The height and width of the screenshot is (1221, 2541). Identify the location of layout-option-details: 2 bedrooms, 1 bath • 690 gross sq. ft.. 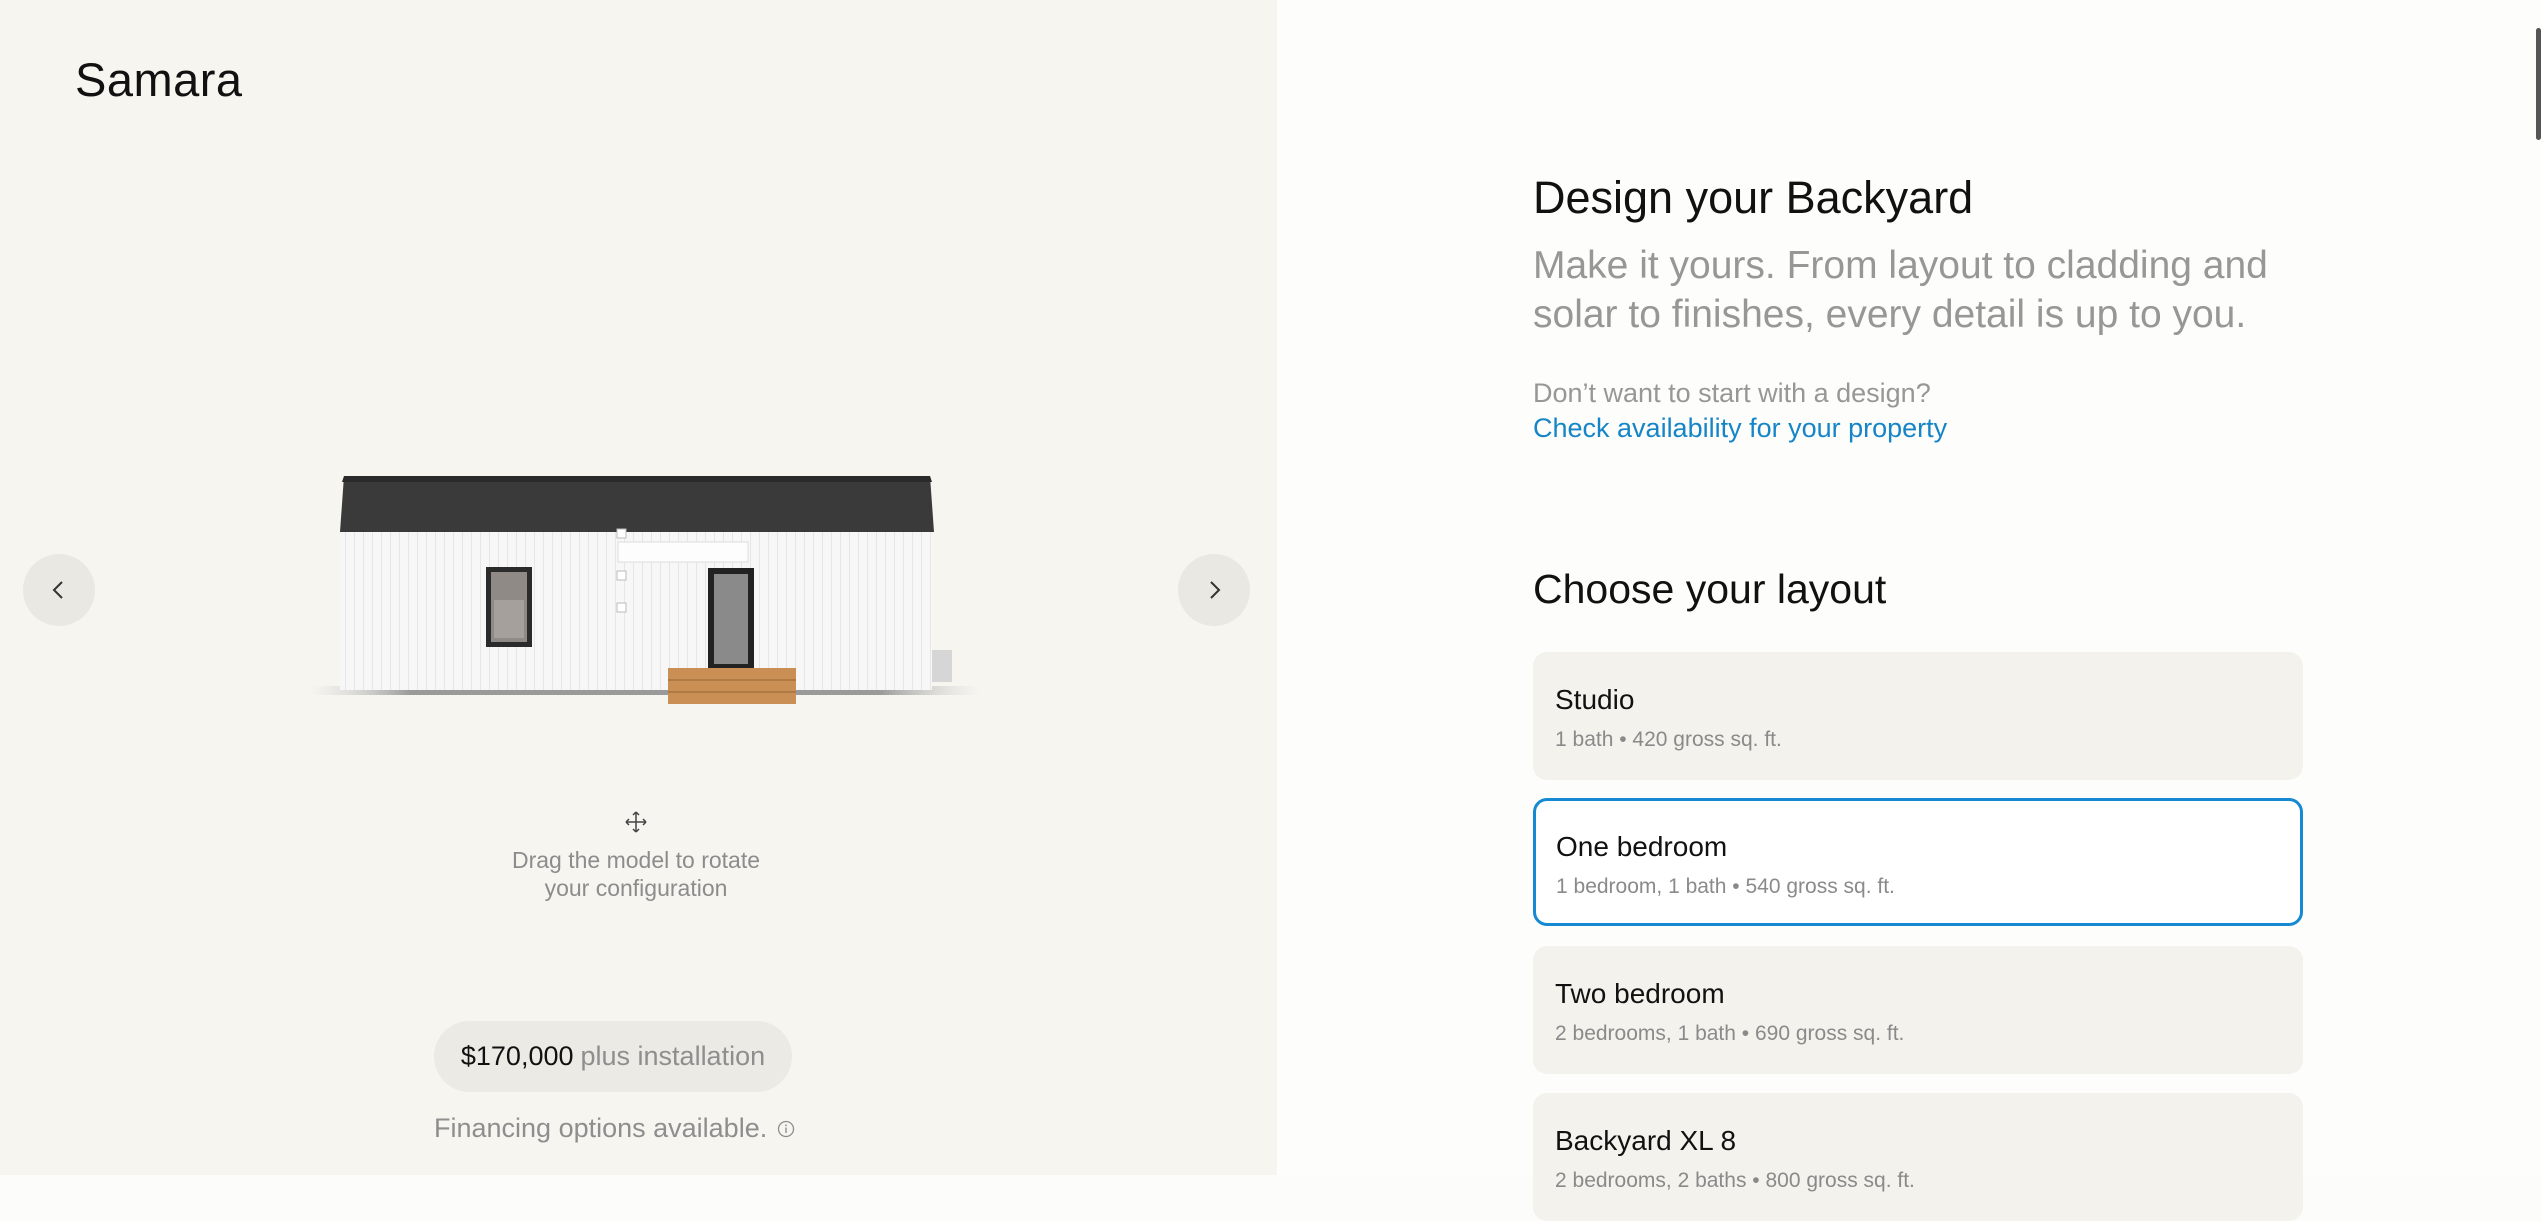
(1730, 1033).